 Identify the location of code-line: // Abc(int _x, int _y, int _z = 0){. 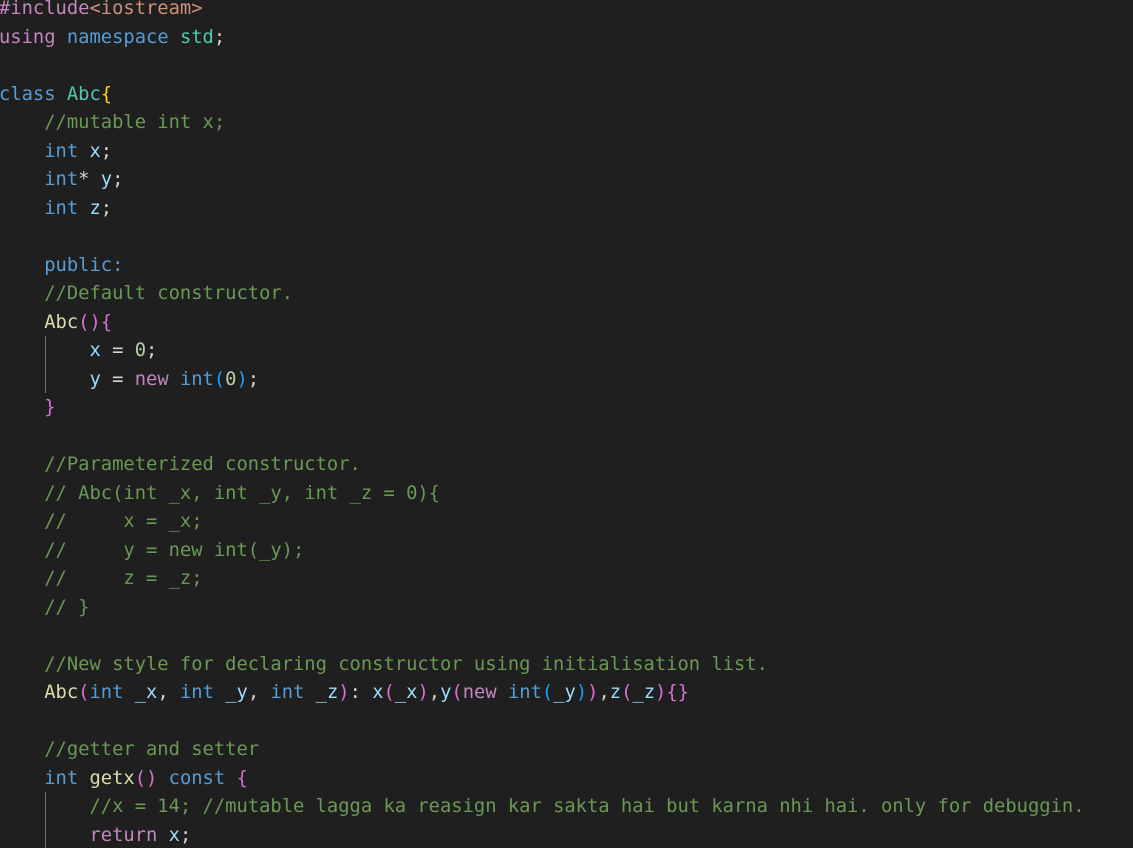
(542, 494).